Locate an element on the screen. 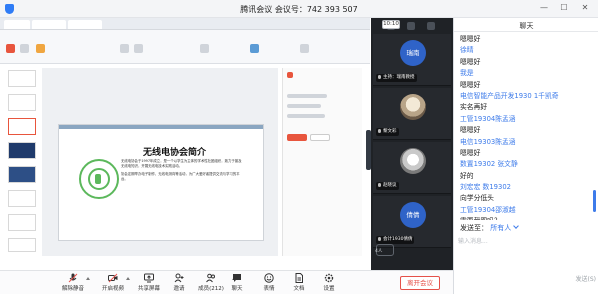 This screenshot has width=598, height=294. title-bar: 腾讯会议 会议号：742 393 507 — ☐ ✕ is located at coordinates (299, 9).